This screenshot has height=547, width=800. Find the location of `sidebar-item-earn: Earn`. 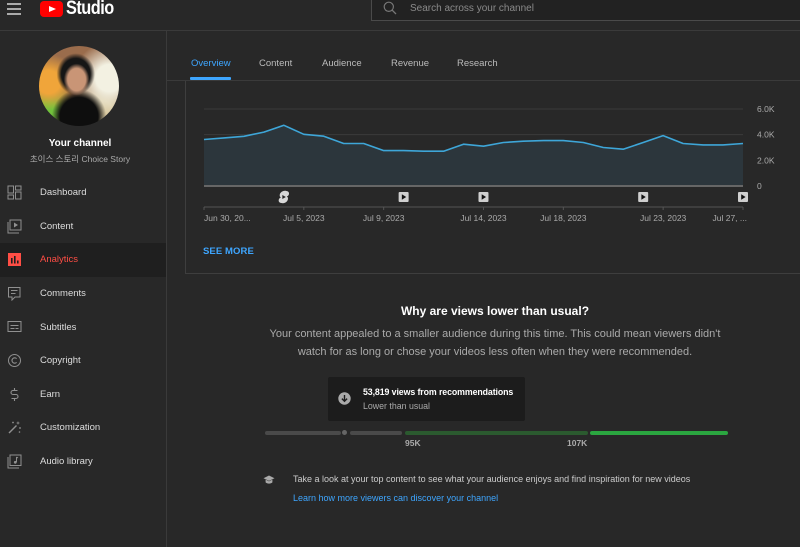

sidebar-item-earn: Earn is located at coordinates (83, 395).